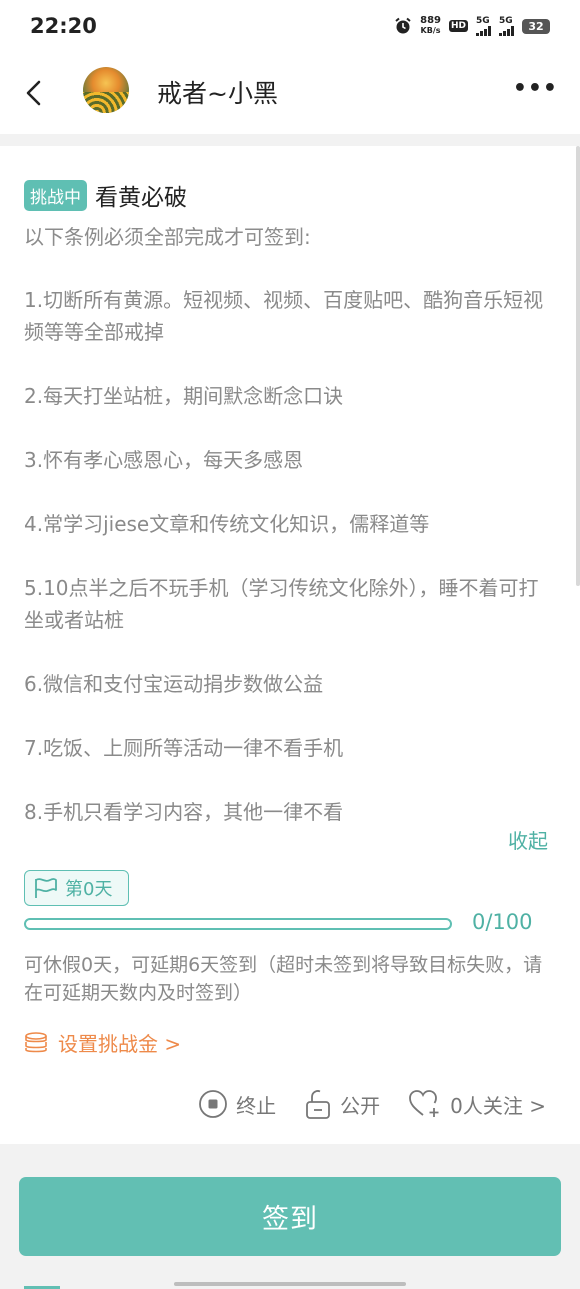  Describe the element at coordinates (184, 748) in the screenshot. I see `rule-item: 7.吃饭、上厕所等活动一律不看手机` at that location.